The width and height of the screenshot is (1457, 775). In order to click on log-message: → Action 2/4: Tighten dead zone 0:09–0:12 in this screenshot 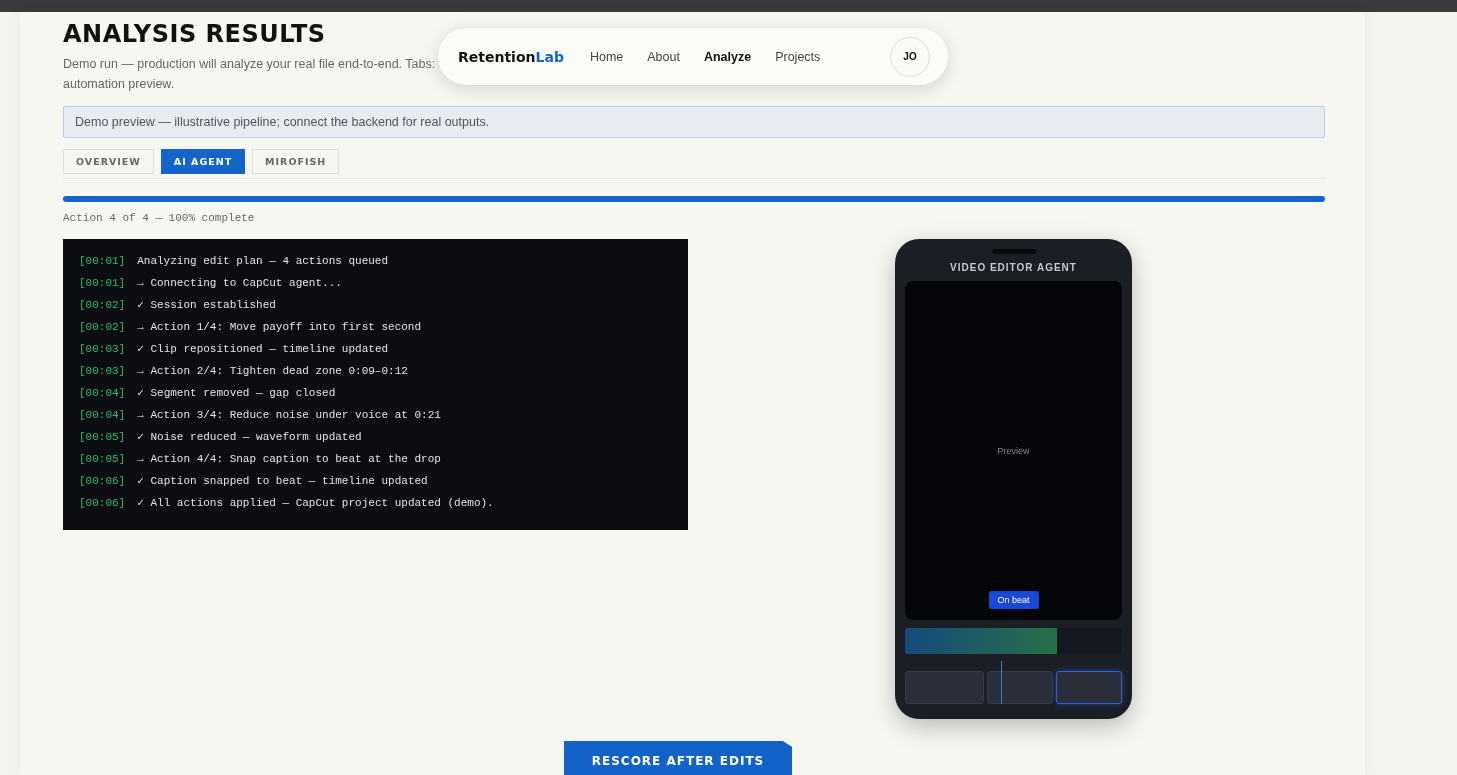, I will do `click(272, 371)`.